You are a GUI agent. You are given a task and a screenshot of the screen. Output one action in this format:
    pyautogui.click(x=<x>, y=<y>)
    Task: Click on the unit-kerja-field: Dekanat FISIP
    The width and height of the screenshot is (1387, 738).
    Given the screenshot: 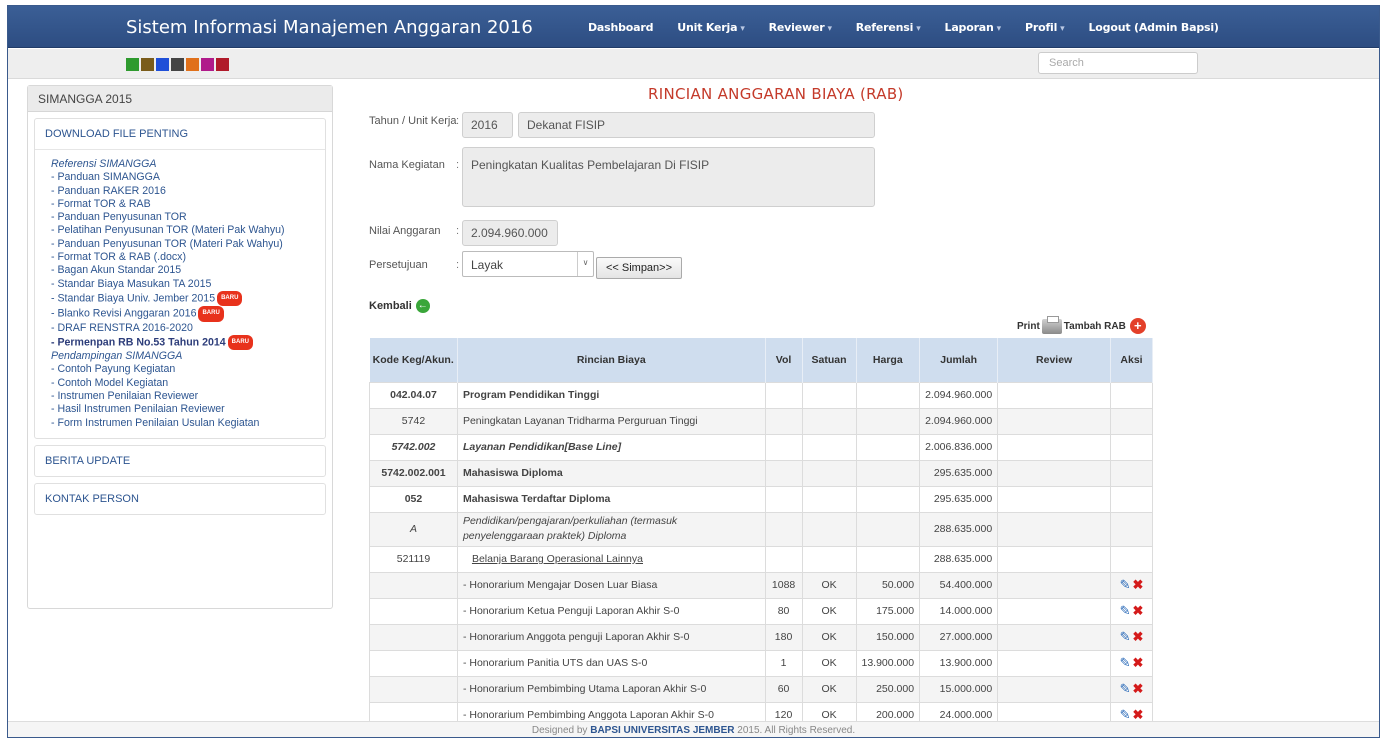 What is the action you would take?
    pyautogui.click(x=696, y=125)
    